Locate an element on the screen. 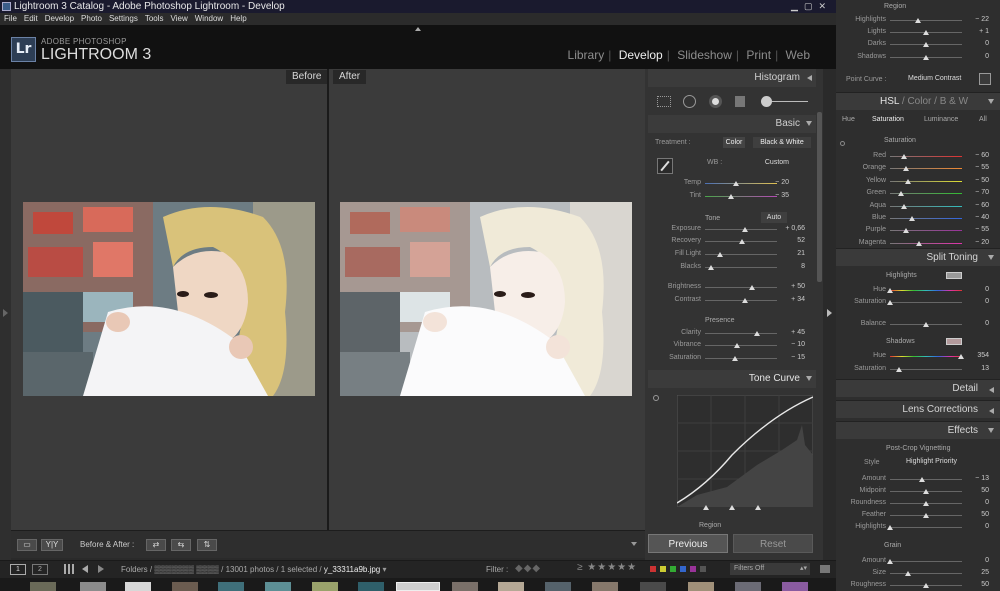  crop-tool-icon is located at coordinates (664, 101).